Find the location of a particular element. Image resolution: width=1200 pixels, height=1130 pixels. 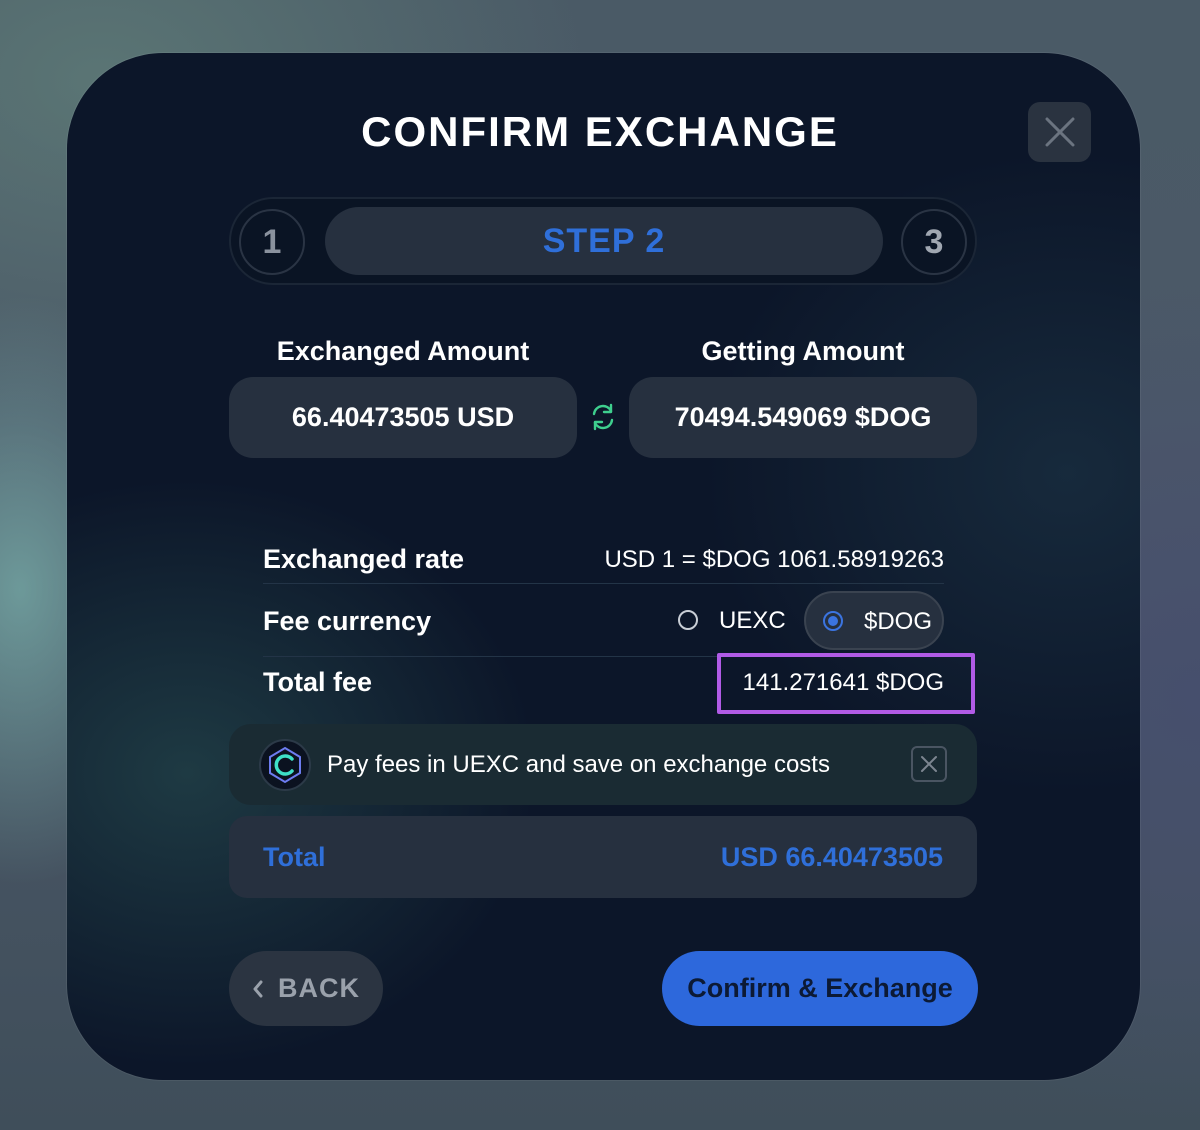

total-value: USD 66.40473505 is located at coordinates (831, 857).